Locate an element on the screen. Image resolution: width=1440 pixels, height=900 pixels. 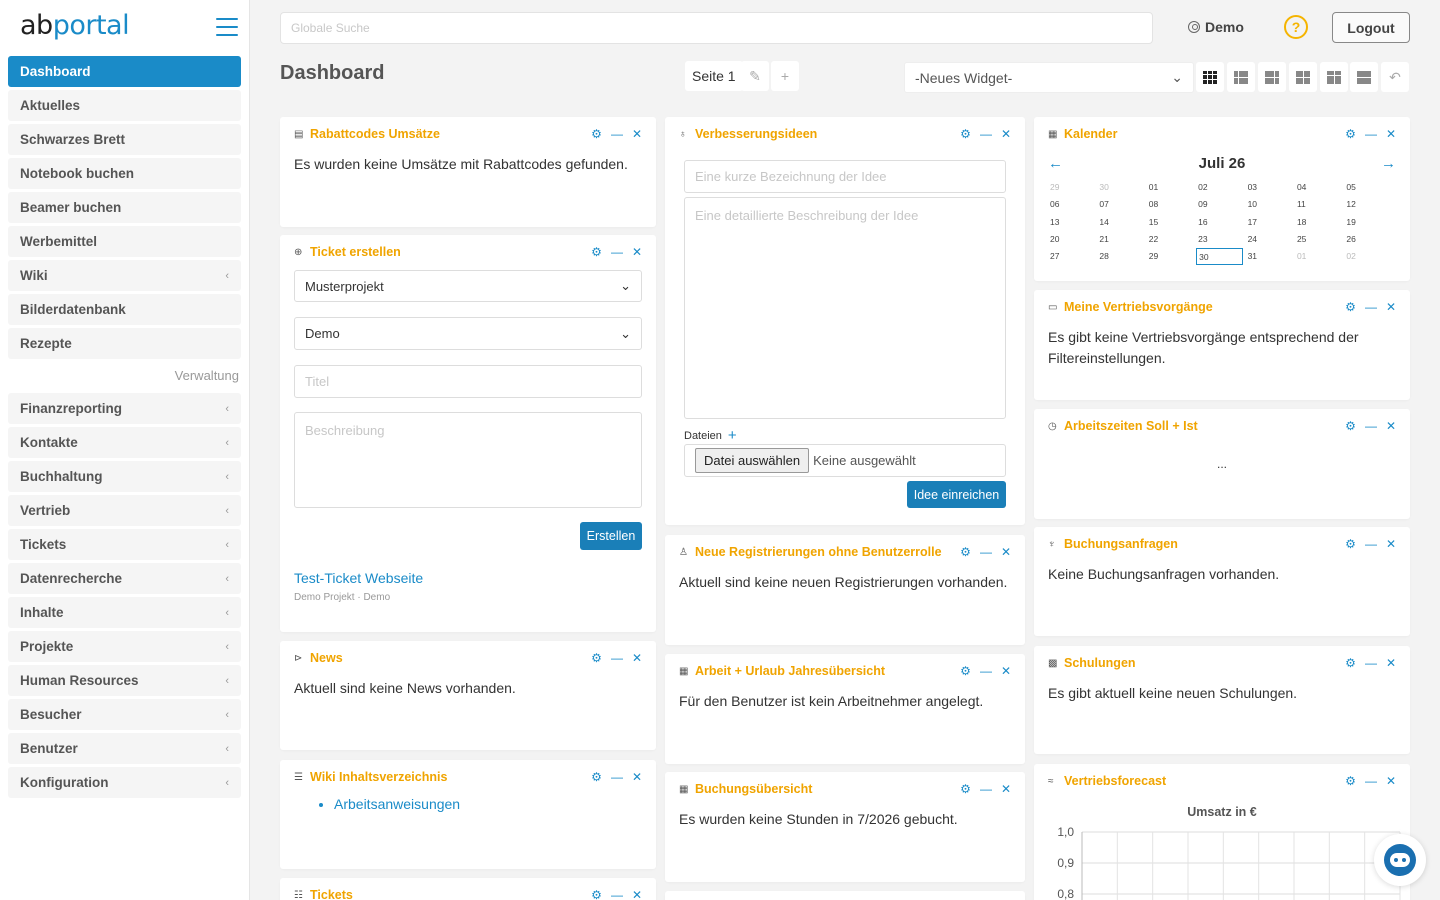
calendar-day: 03 is located at coordinates (1270, 187).